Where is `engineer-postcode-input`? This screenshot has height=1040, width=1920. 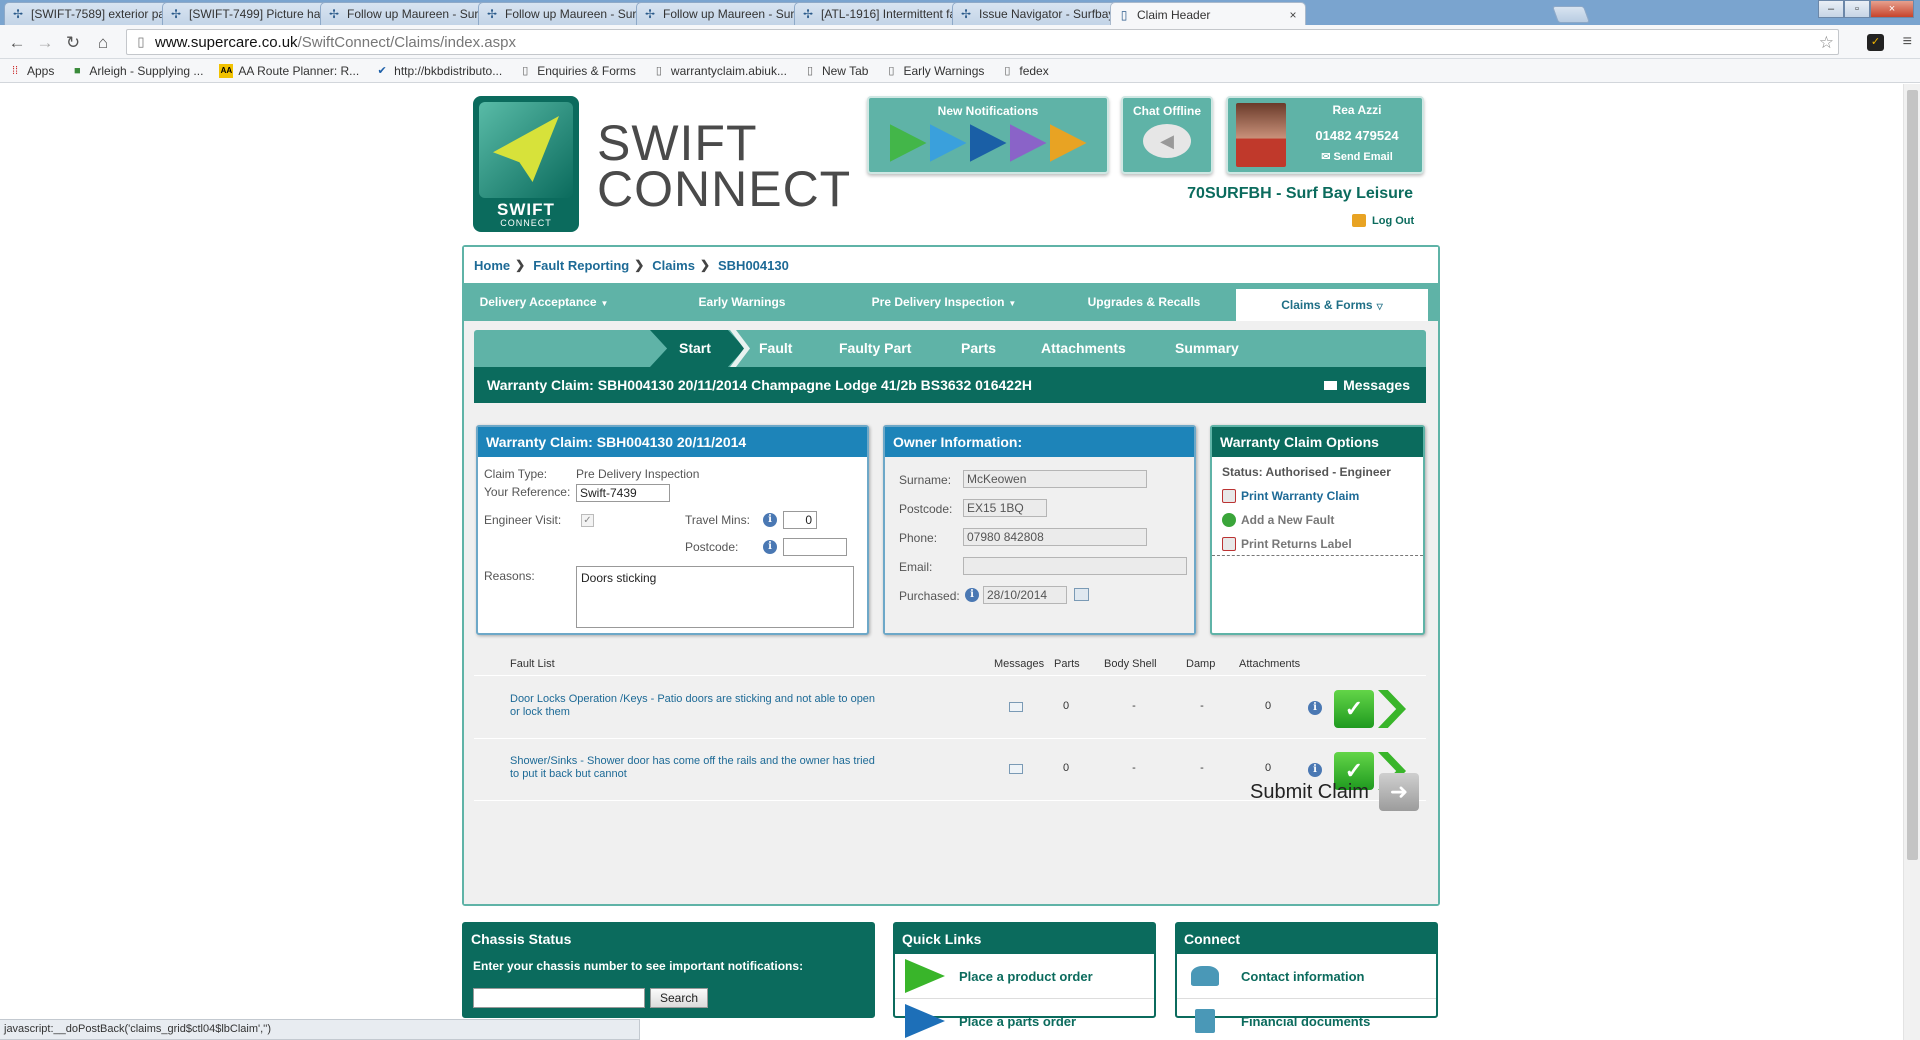 engineer-postcode-input is located at coordinates (815, 547).